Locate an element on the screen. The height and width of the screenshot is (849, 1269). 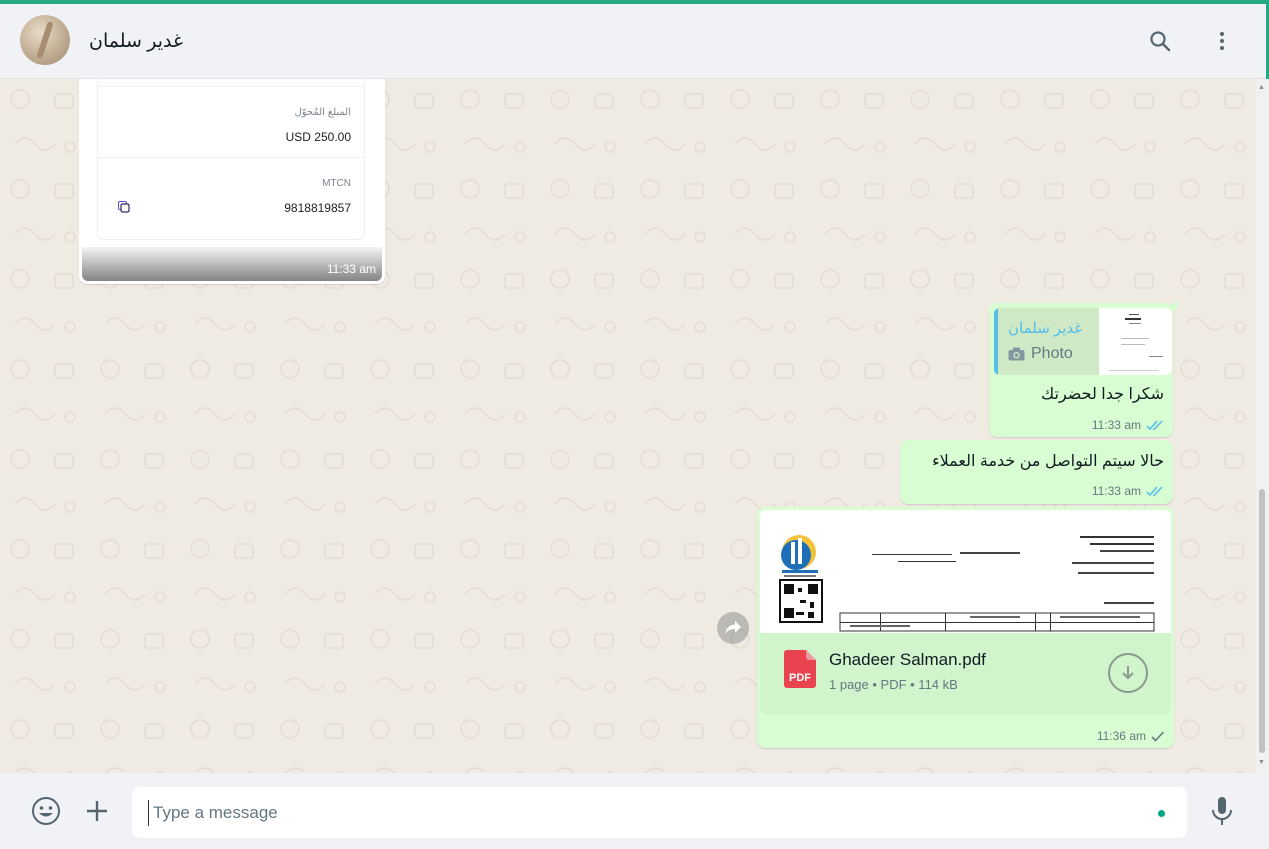
message-text: حالا سيتم التواصل من خدمة العملاء is located at coordinates (1048, 461).